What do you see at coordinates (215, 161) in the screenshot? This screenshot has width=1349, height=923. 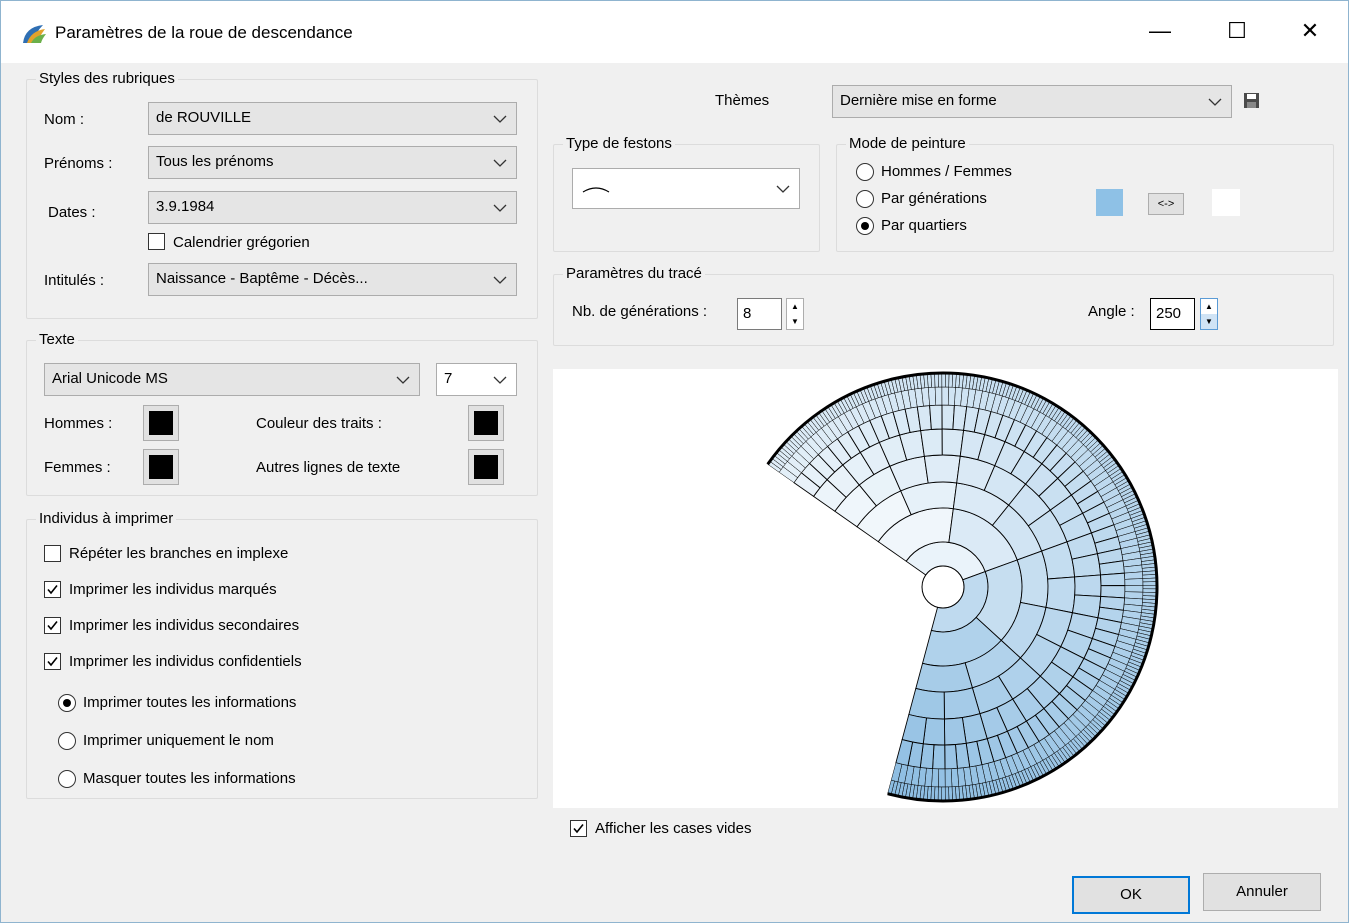 I see `prenoms-value: Tous les prénoms` at bounding box center [215, 161].